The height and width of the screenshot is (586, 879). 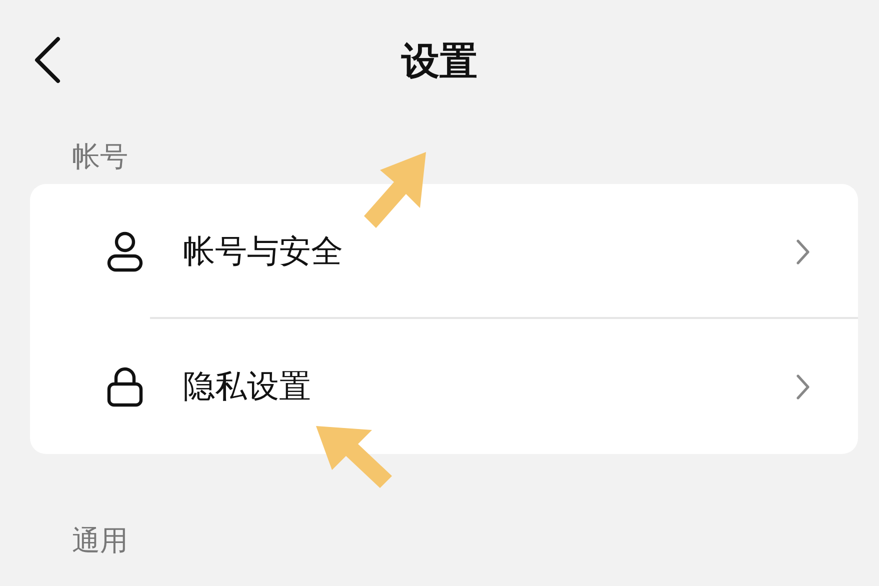 What do you see at coordinates (125, 251) in the screenshot?
I see `person-icon` at bounding box center [125, 251].